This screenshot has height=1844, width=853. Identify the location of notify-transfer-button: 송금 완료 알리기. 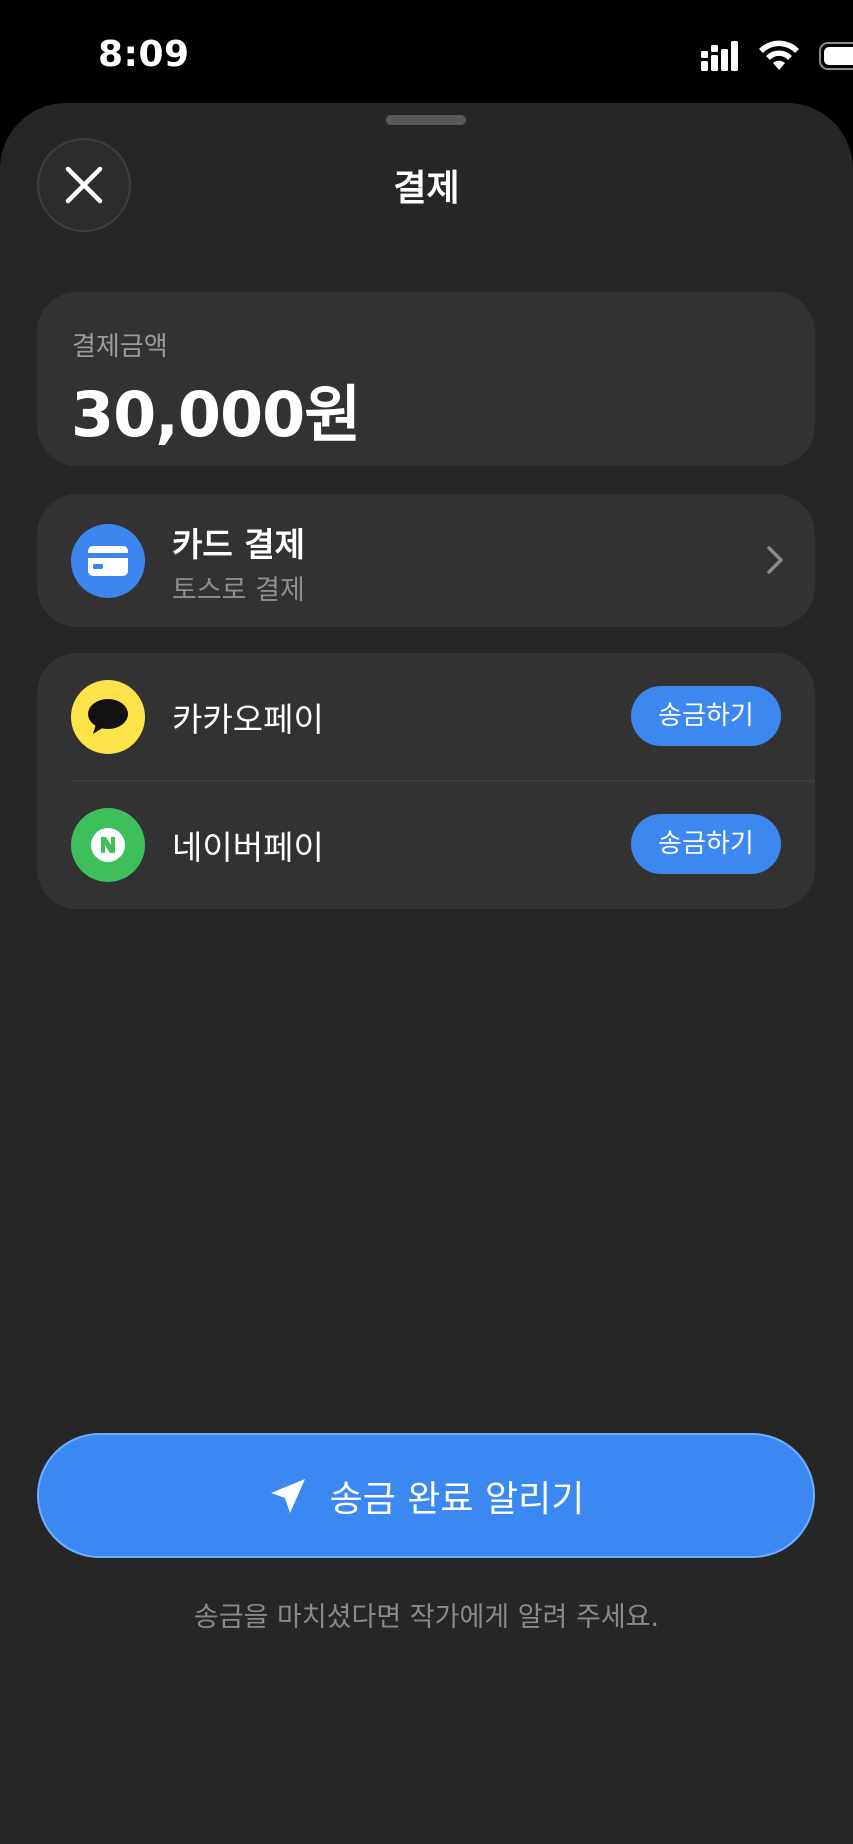
(426, 1495).